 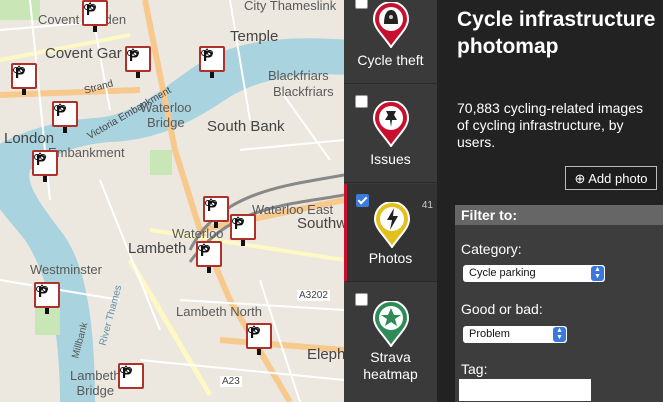 What do you see at coordinates (580, 178) in the screenshot?
I see `plus-circle-icon: ⊕` at bounding box center [580, 178].